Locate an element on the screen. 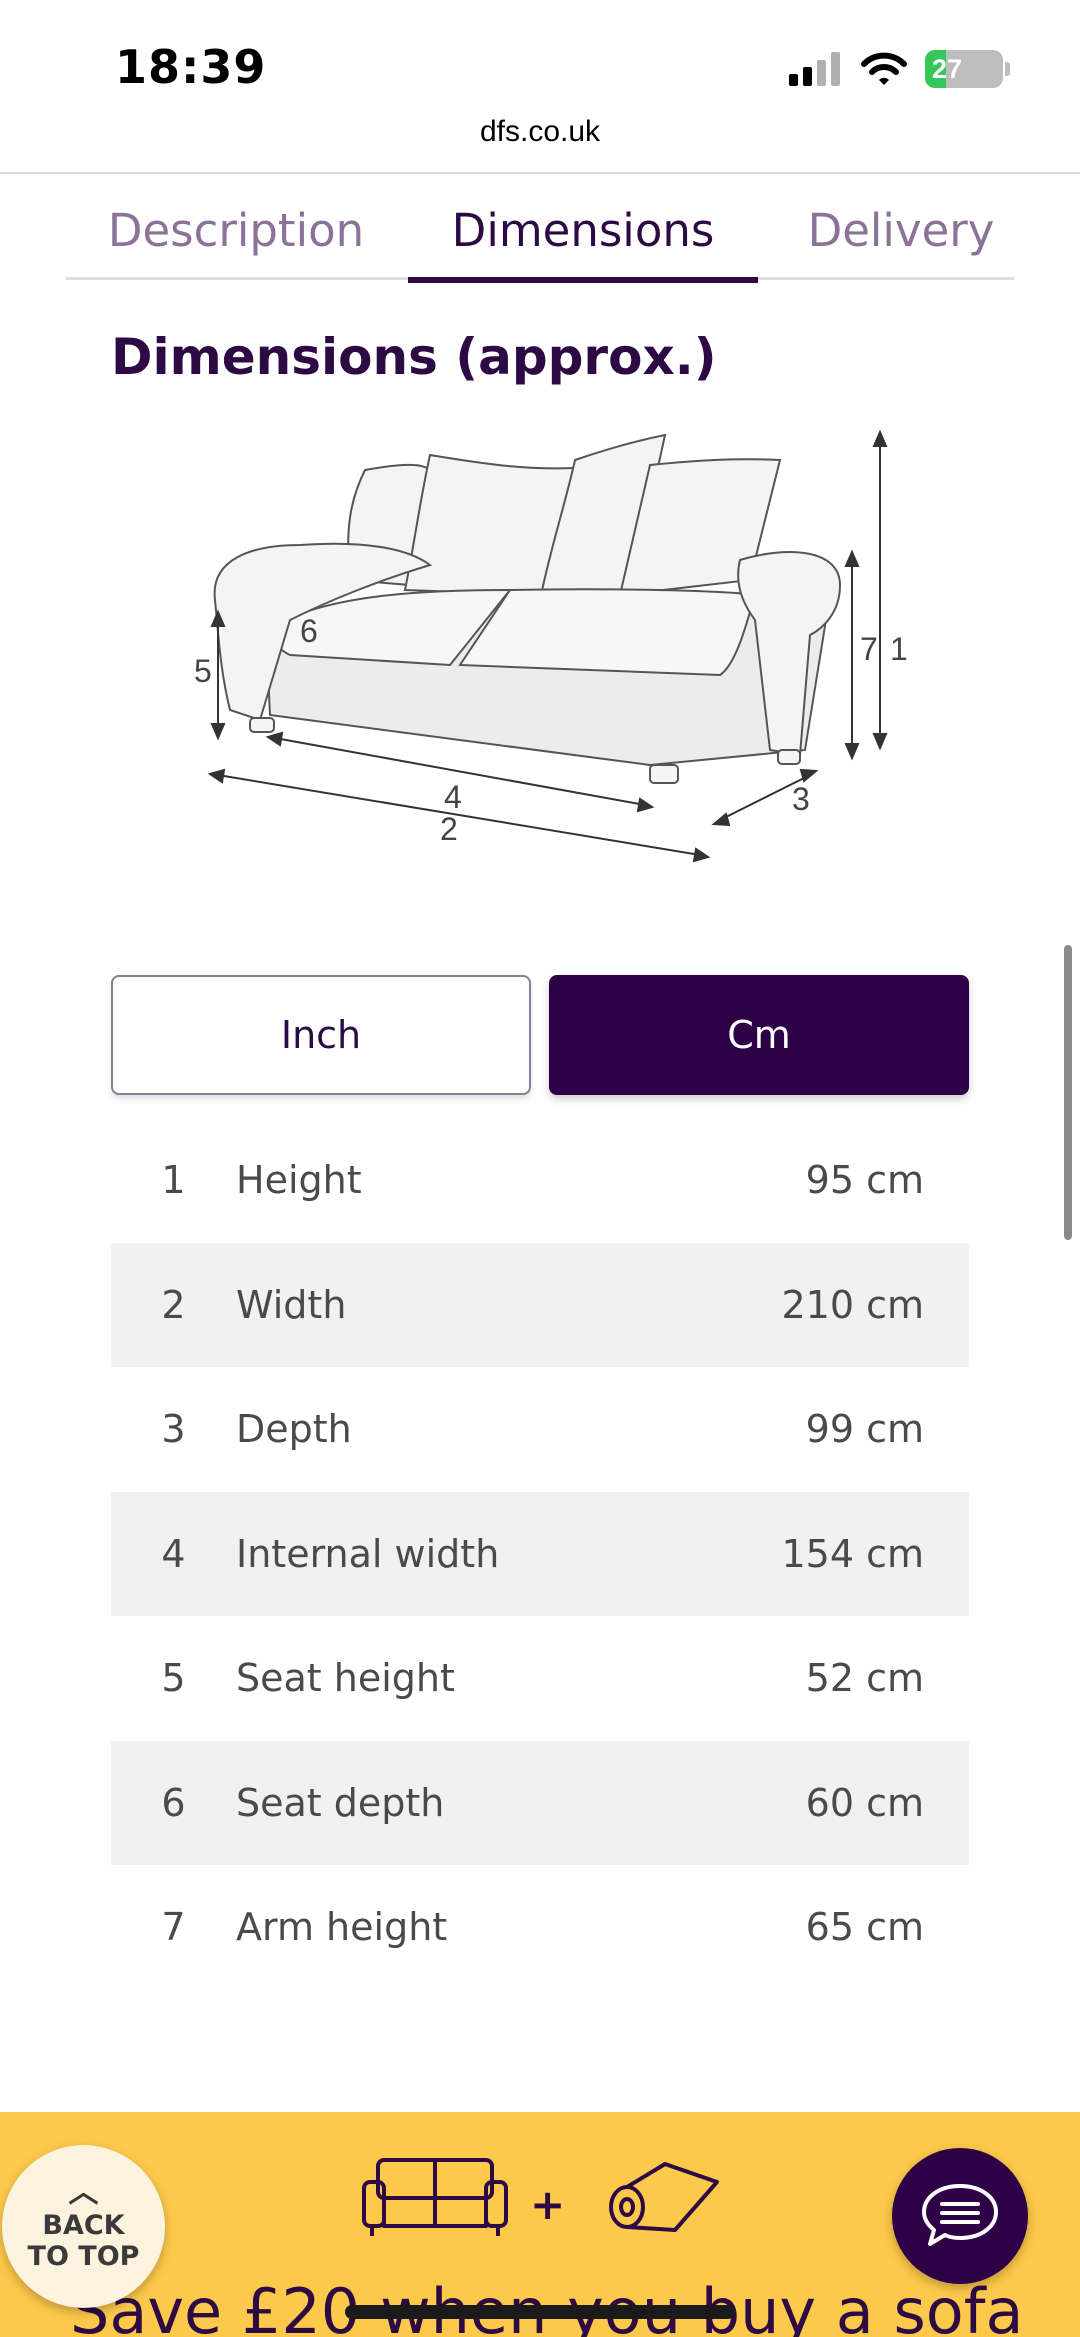  row-number: 1 is located at coordinates (173, 1180).